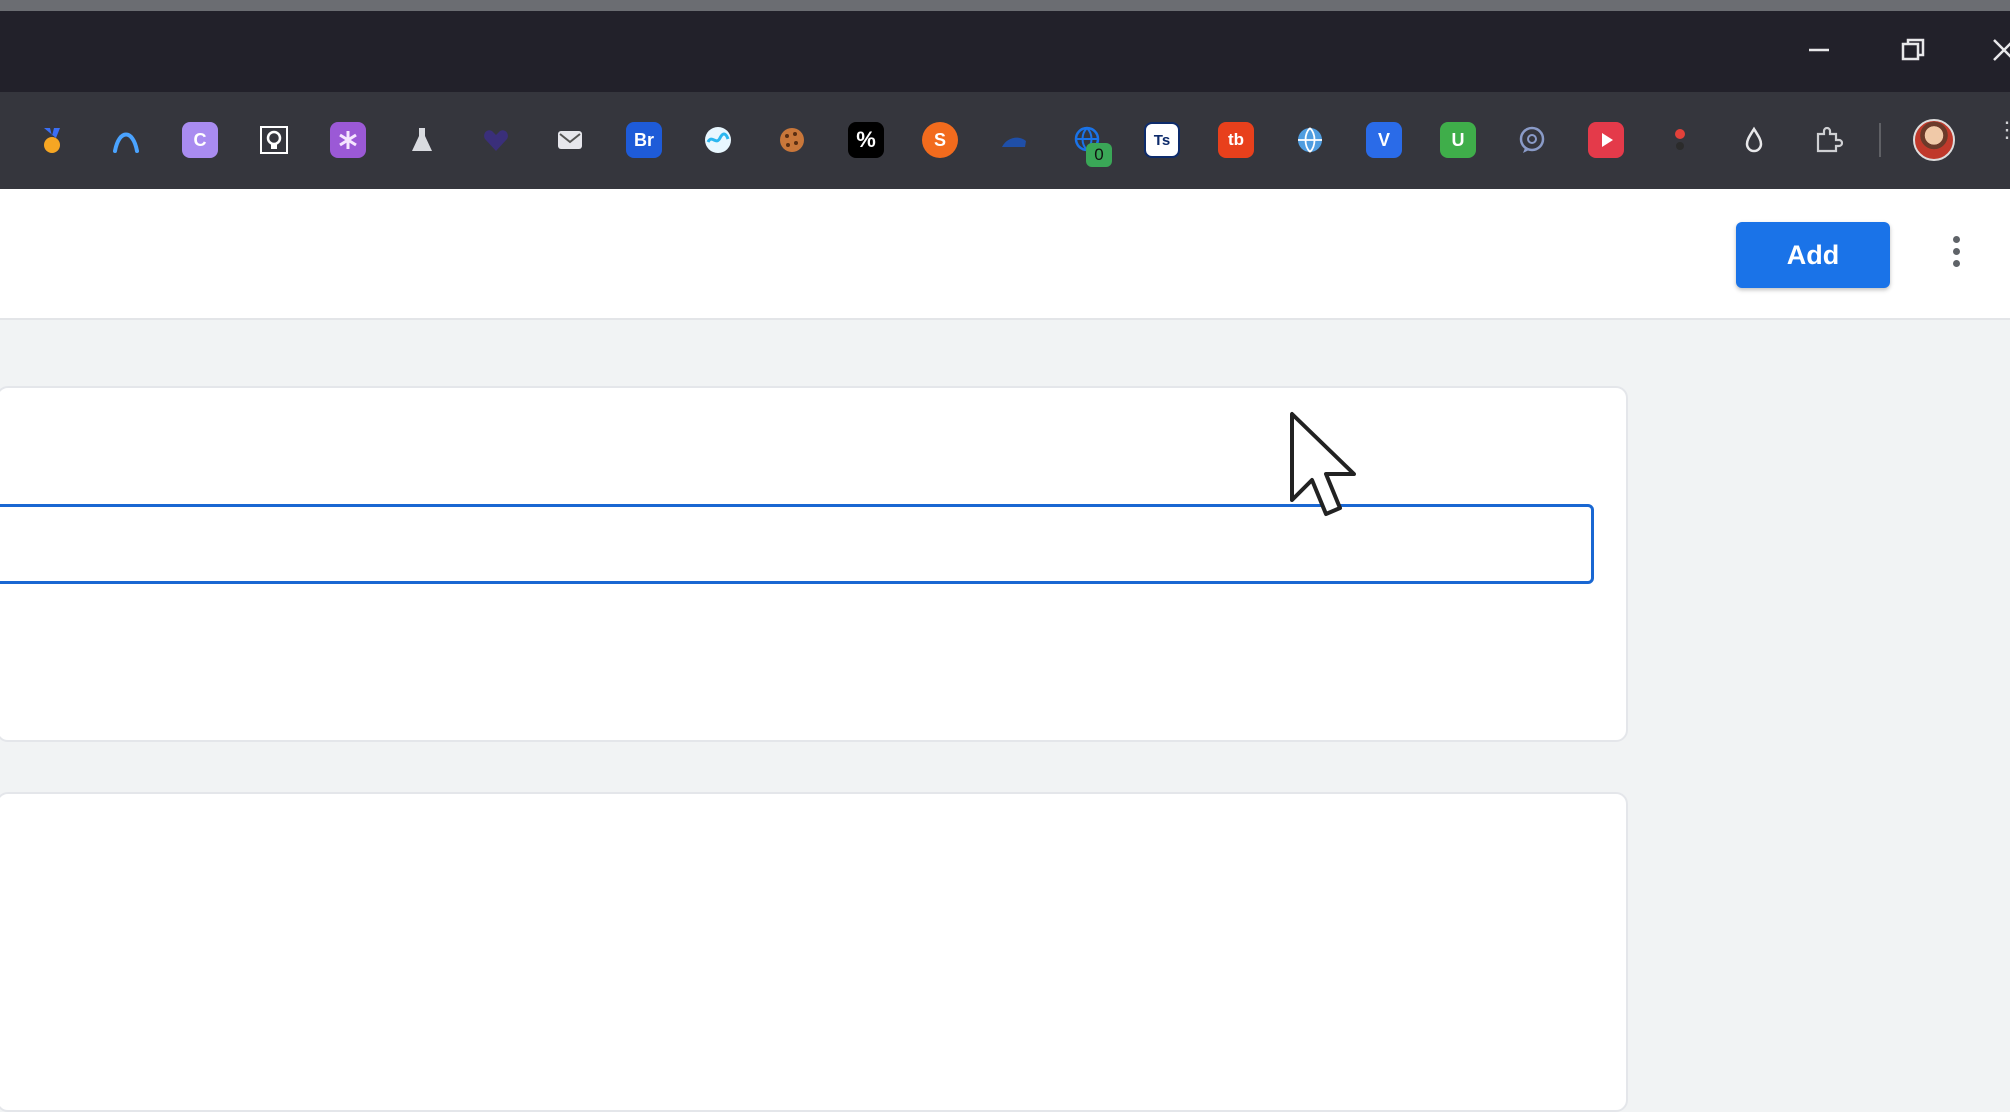 The image size is (2010, 1112). What do you see at coordinates (1956, 256) in the screenshot?
I see `more-options-icon` at bounding box center [1956, 256].